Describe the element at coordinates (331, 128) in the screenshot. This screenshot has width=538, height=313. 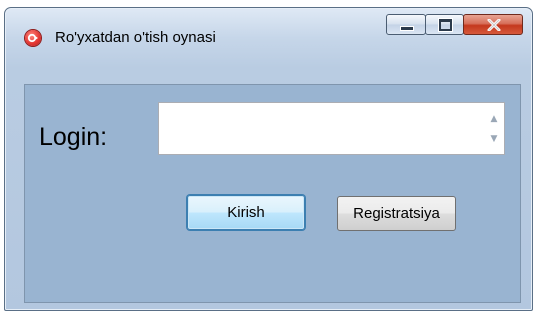
I see `login-input: ▲ ▼` at that location.